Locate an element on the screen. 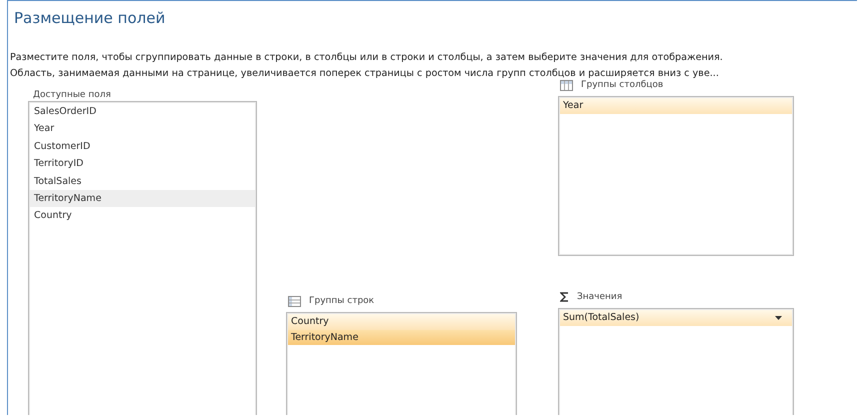 The image size is (858, 416). field-item: Year is located at coordinates (142, 129).